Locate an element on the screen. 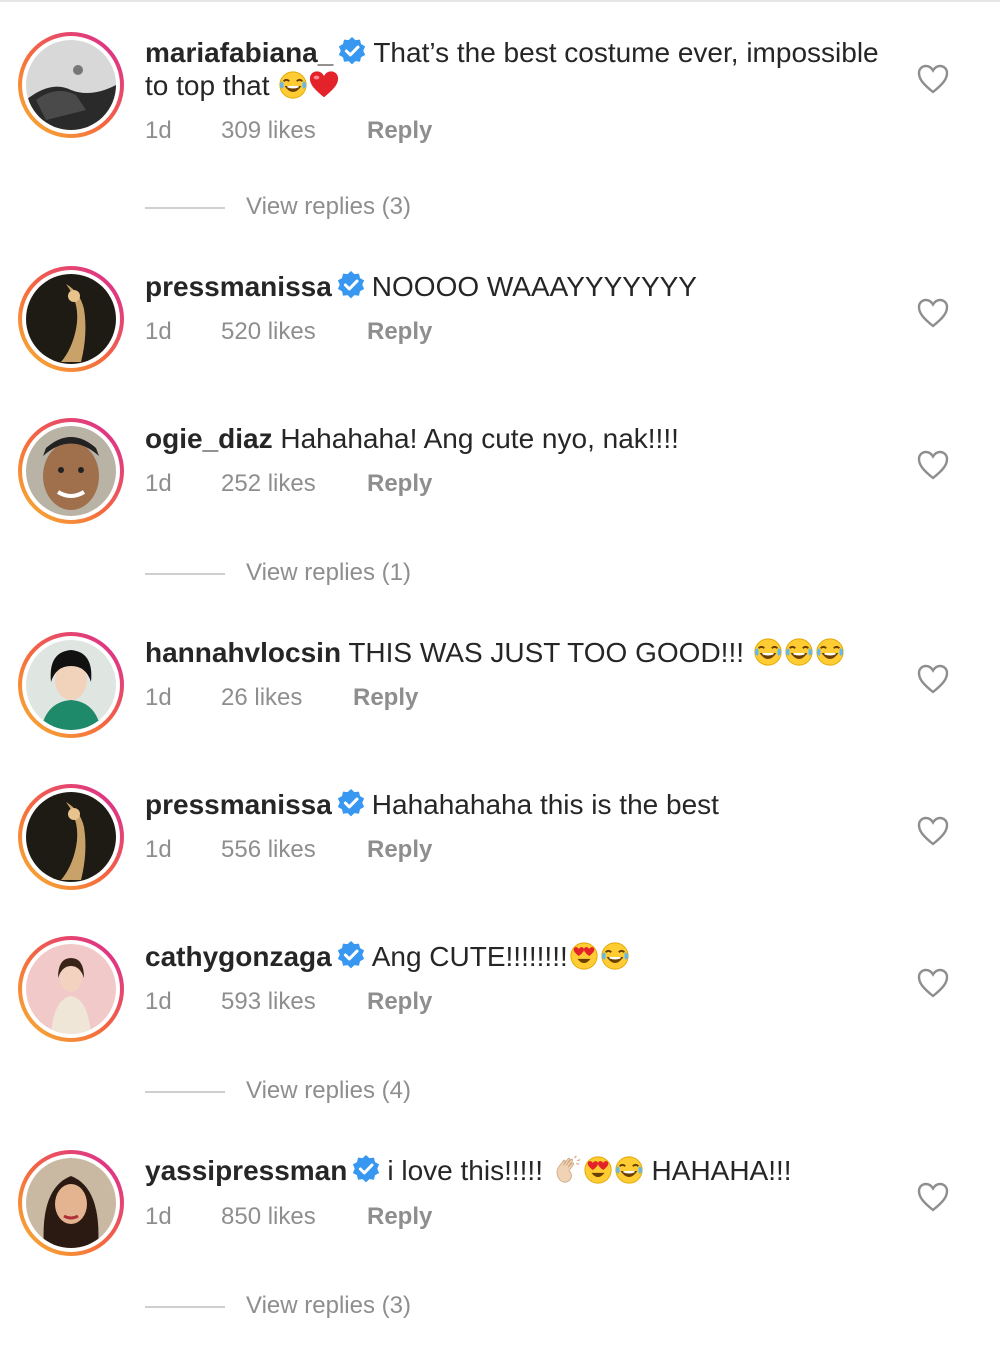 The width and height of the screenshot is (1000, 1351). likes-count: 556 likes is located at coordinates (268, 850).